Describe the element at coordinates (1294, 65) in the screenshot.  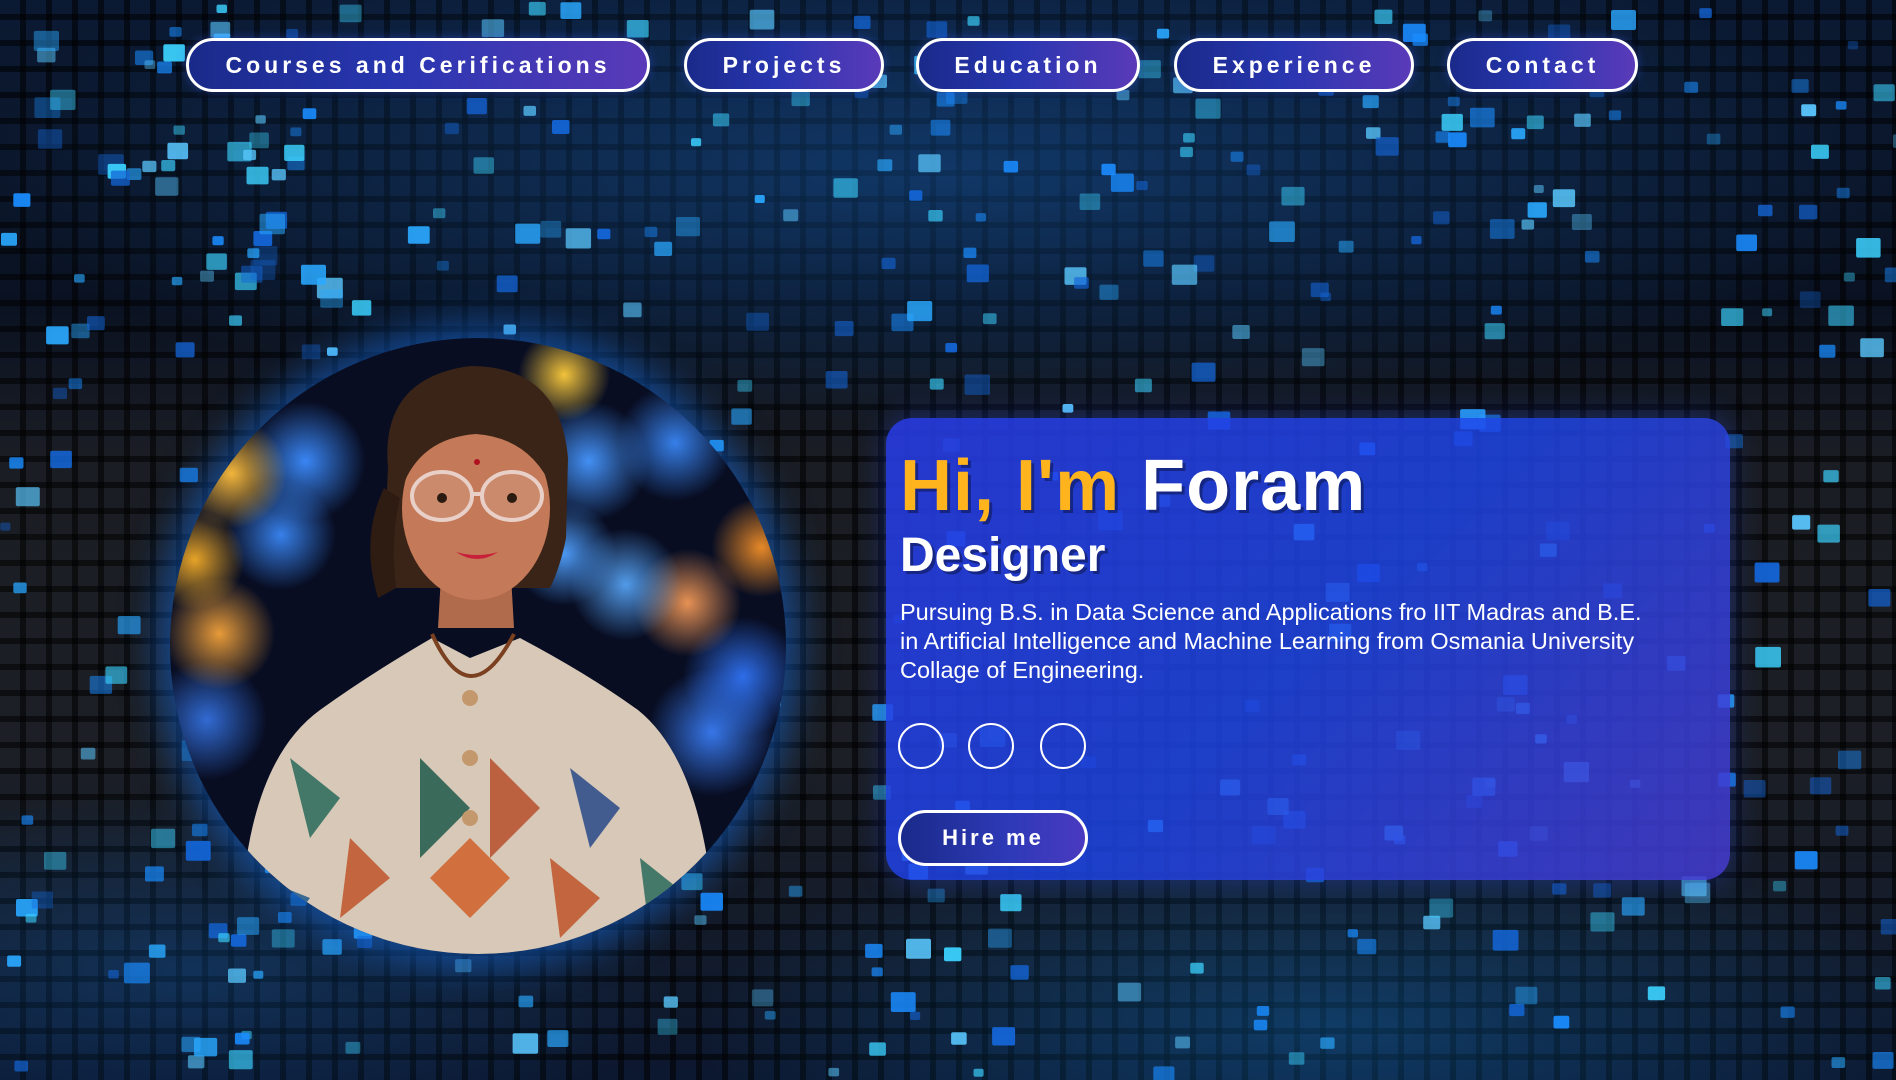
I see `nav-experience-button: Experience` at that location.